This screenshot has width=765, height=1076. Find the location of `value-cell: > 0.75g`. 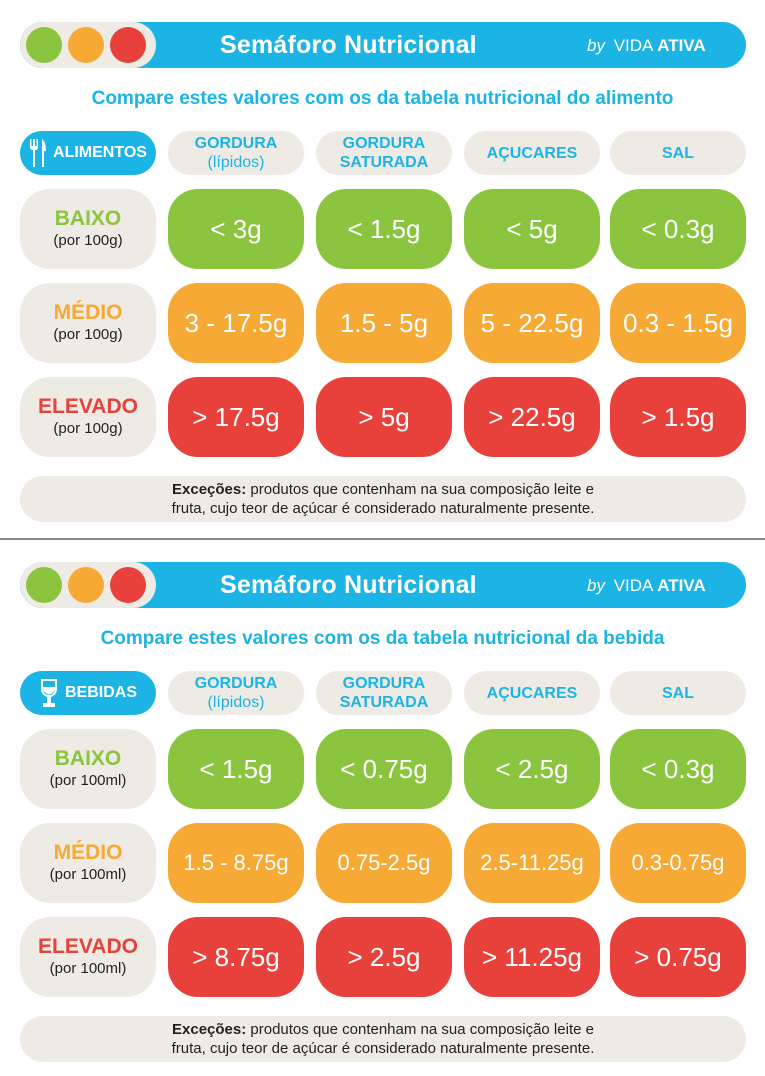

value-cell: > 0.75g is located at coordinates (678, 957).